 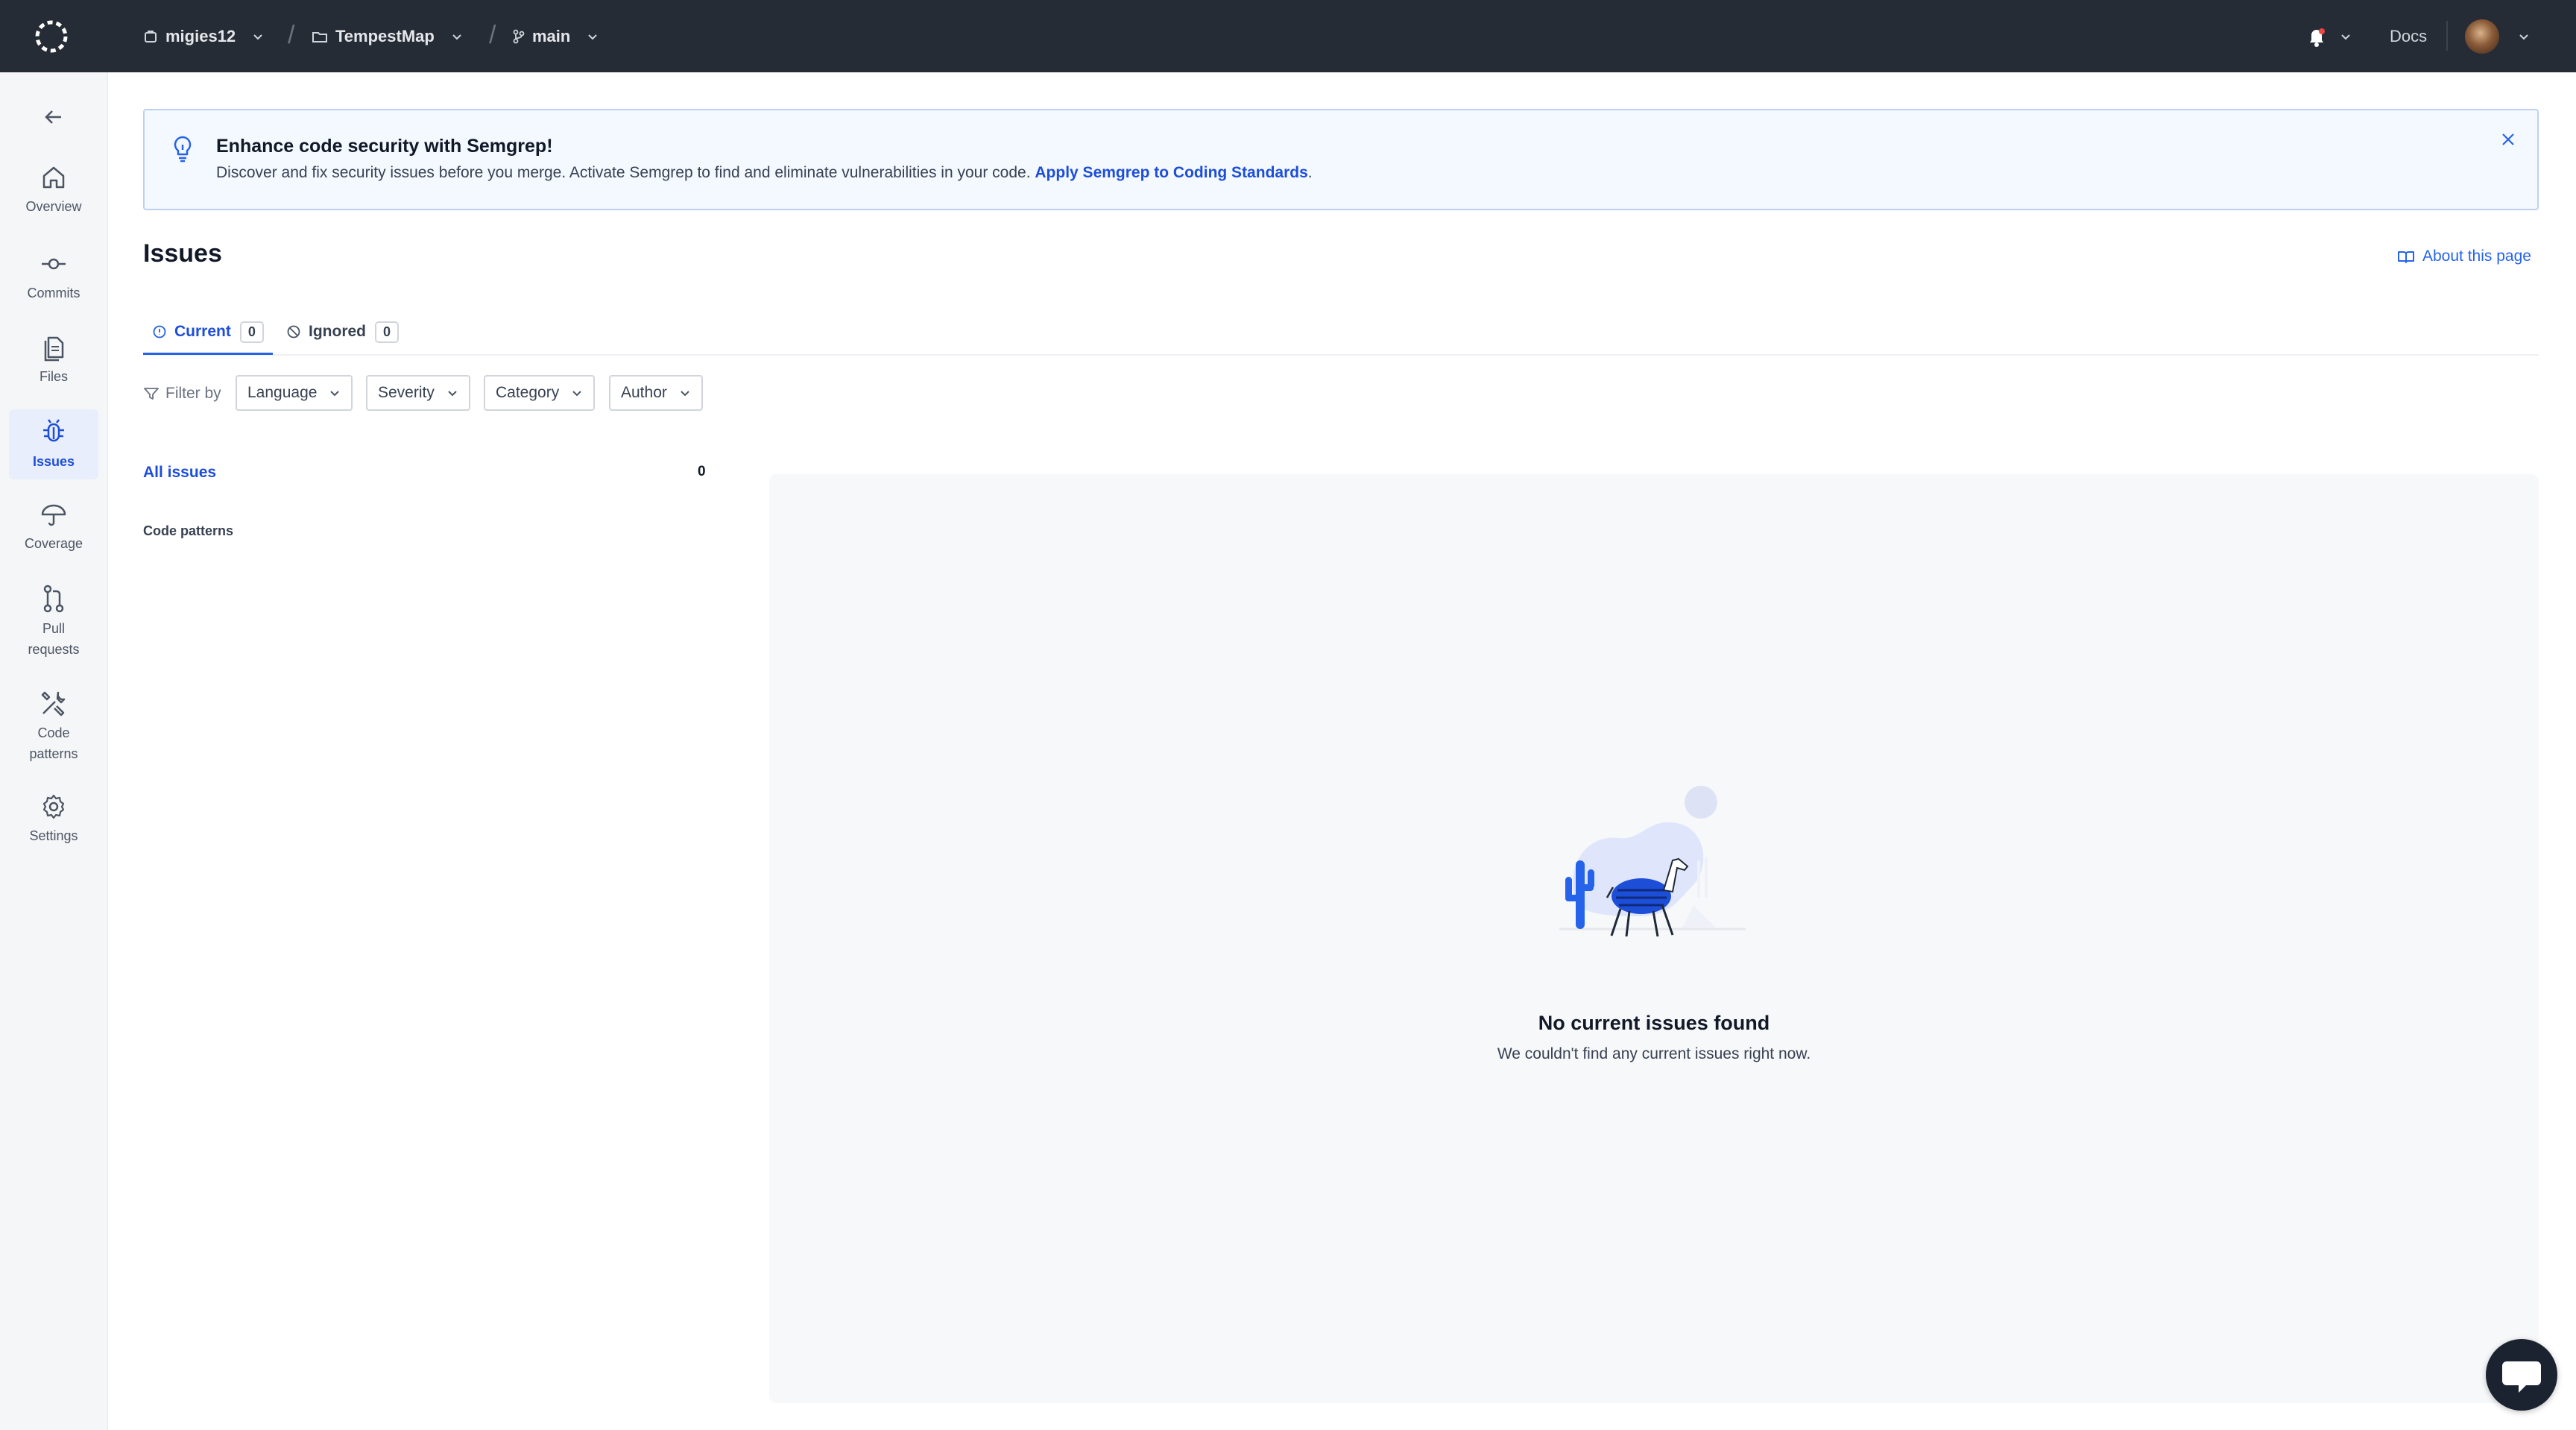 I want to click on banner-link-suffix: ., so click(x=1310, y=172).